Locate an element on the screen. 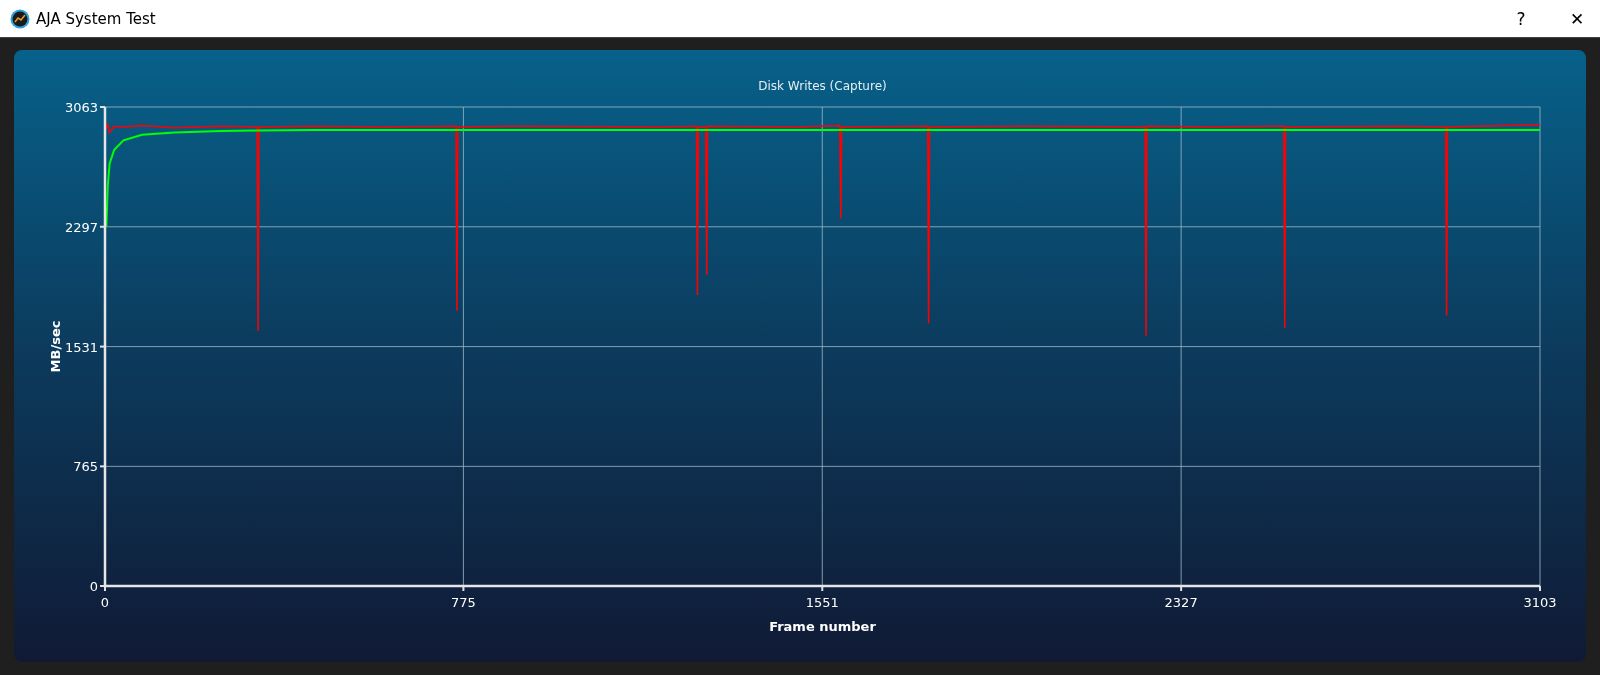  window-title: AJA System Test is located at coordinates (96, 18).